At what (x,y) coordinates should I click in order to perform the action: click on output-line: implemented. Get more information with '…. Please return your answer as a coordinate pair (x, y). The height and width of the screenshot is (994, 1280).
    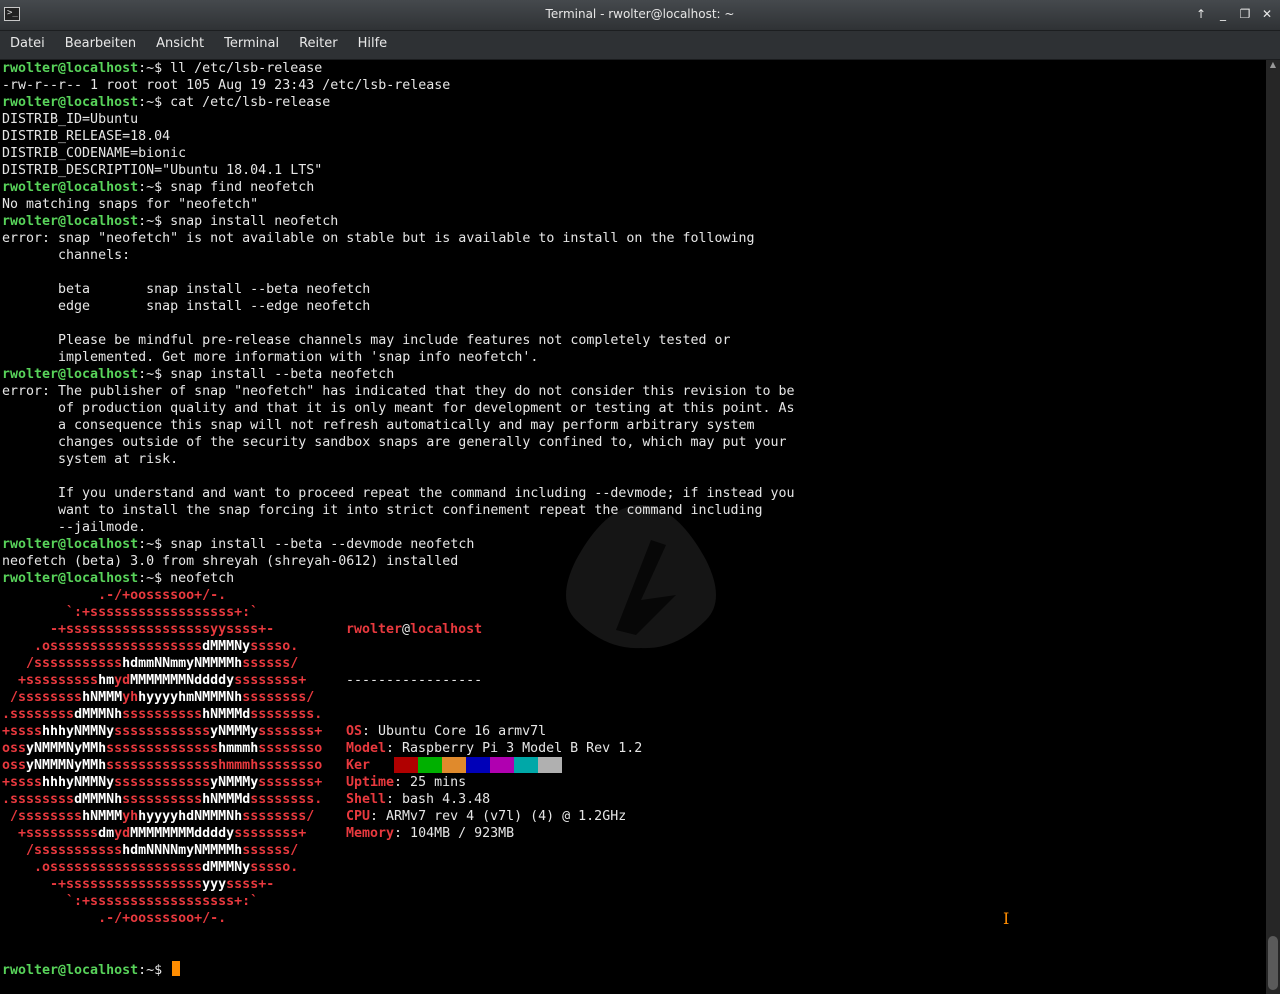
    Looking at the image, I should click on (270, 357).